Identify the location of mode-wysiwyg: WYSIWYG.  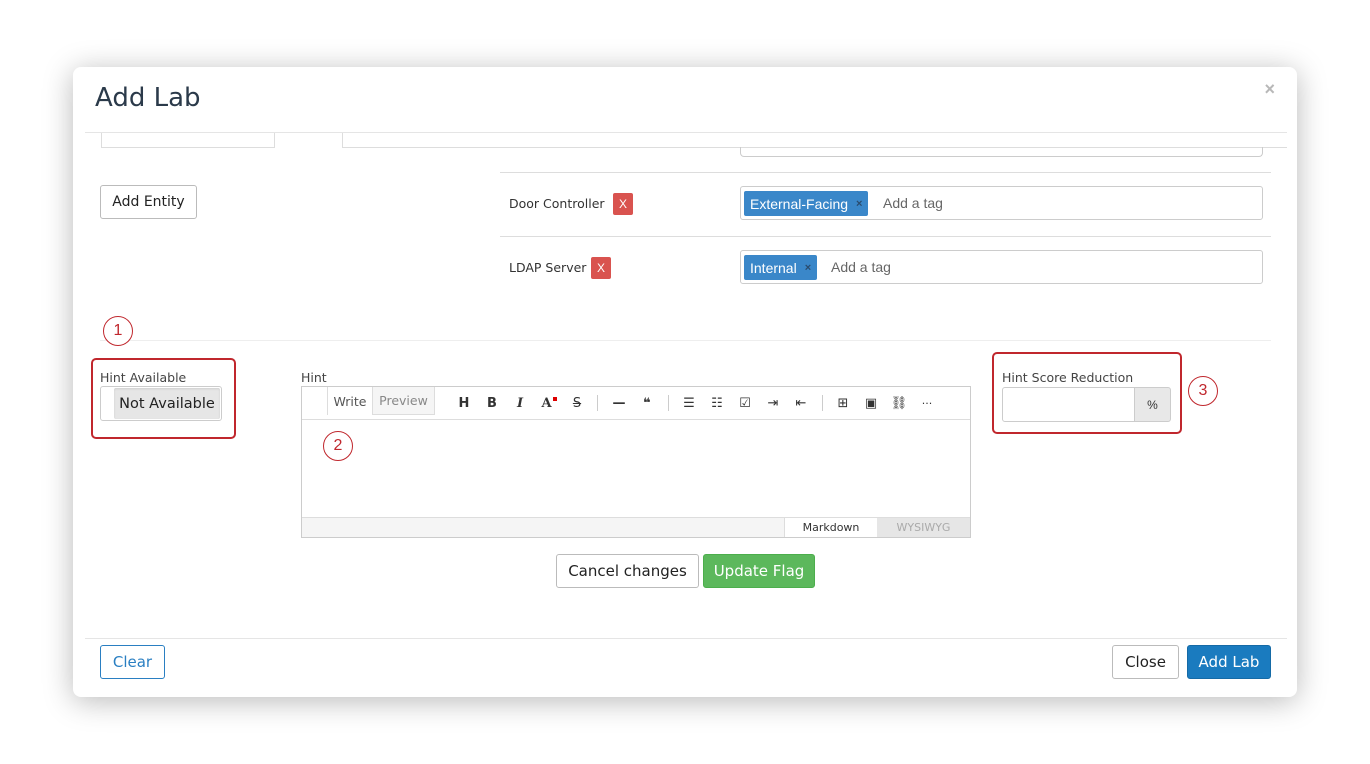
(923, 527).